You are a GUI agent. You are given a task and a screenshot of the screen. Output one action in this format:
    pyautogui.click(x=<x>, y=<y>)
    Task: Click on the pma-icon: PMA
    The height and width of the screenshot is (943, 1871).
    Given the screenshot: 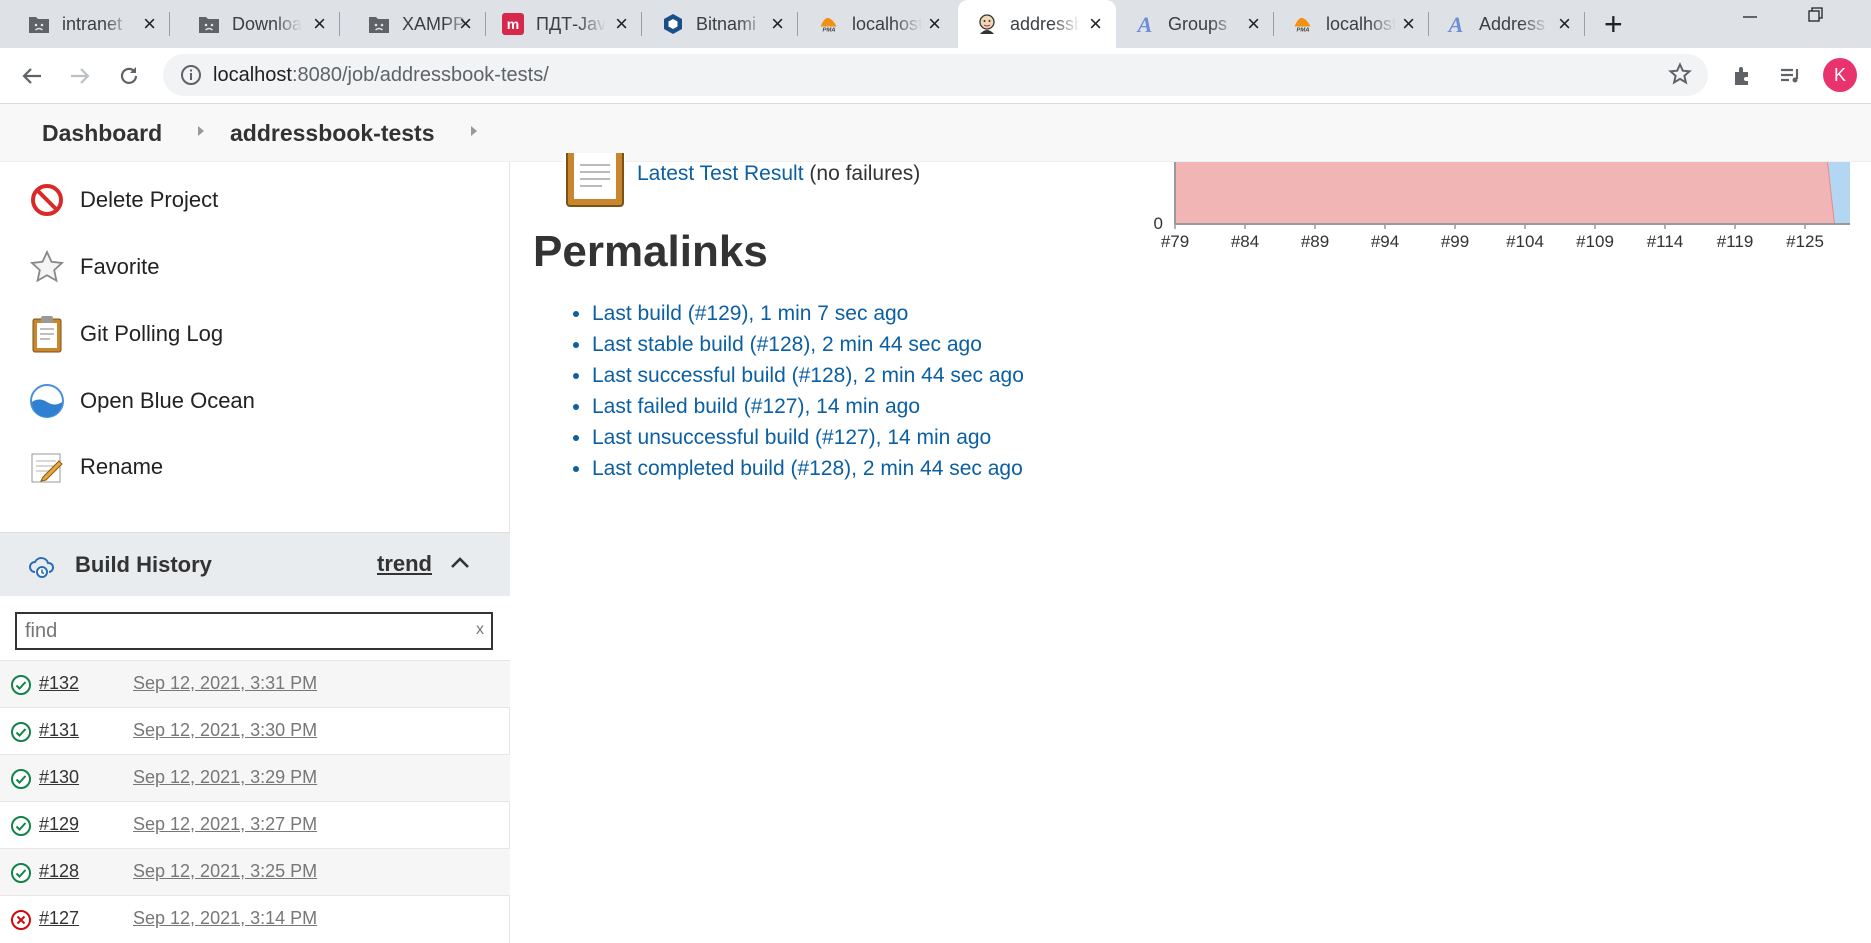 What is the action you would take?
    pyautogui.click(x=829, y=24)
    